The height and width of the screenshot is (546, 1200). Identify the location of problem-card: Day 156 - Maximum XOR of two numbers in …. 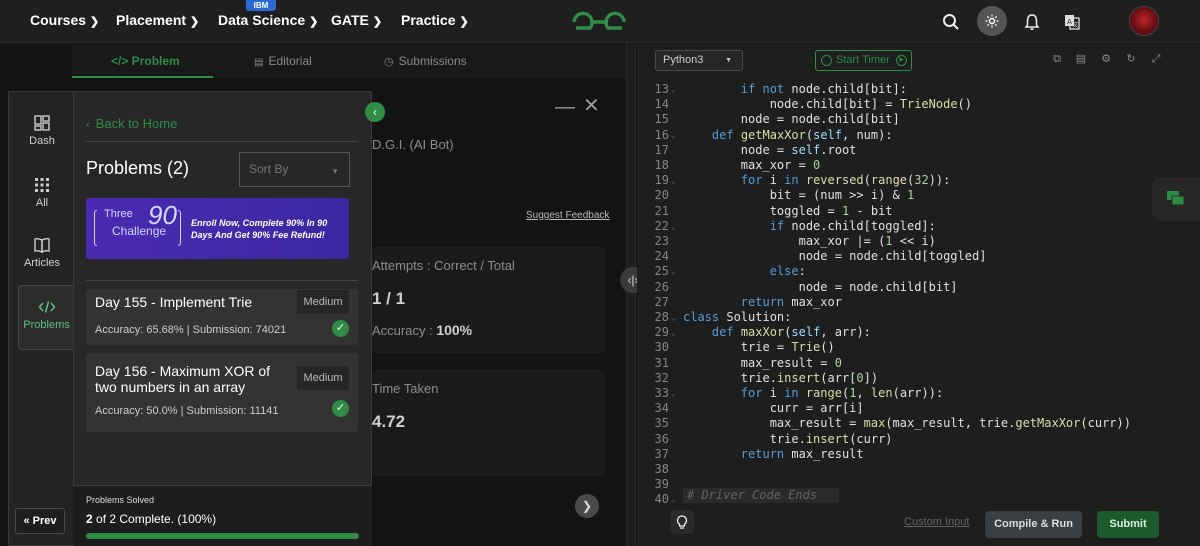
(222, 392).